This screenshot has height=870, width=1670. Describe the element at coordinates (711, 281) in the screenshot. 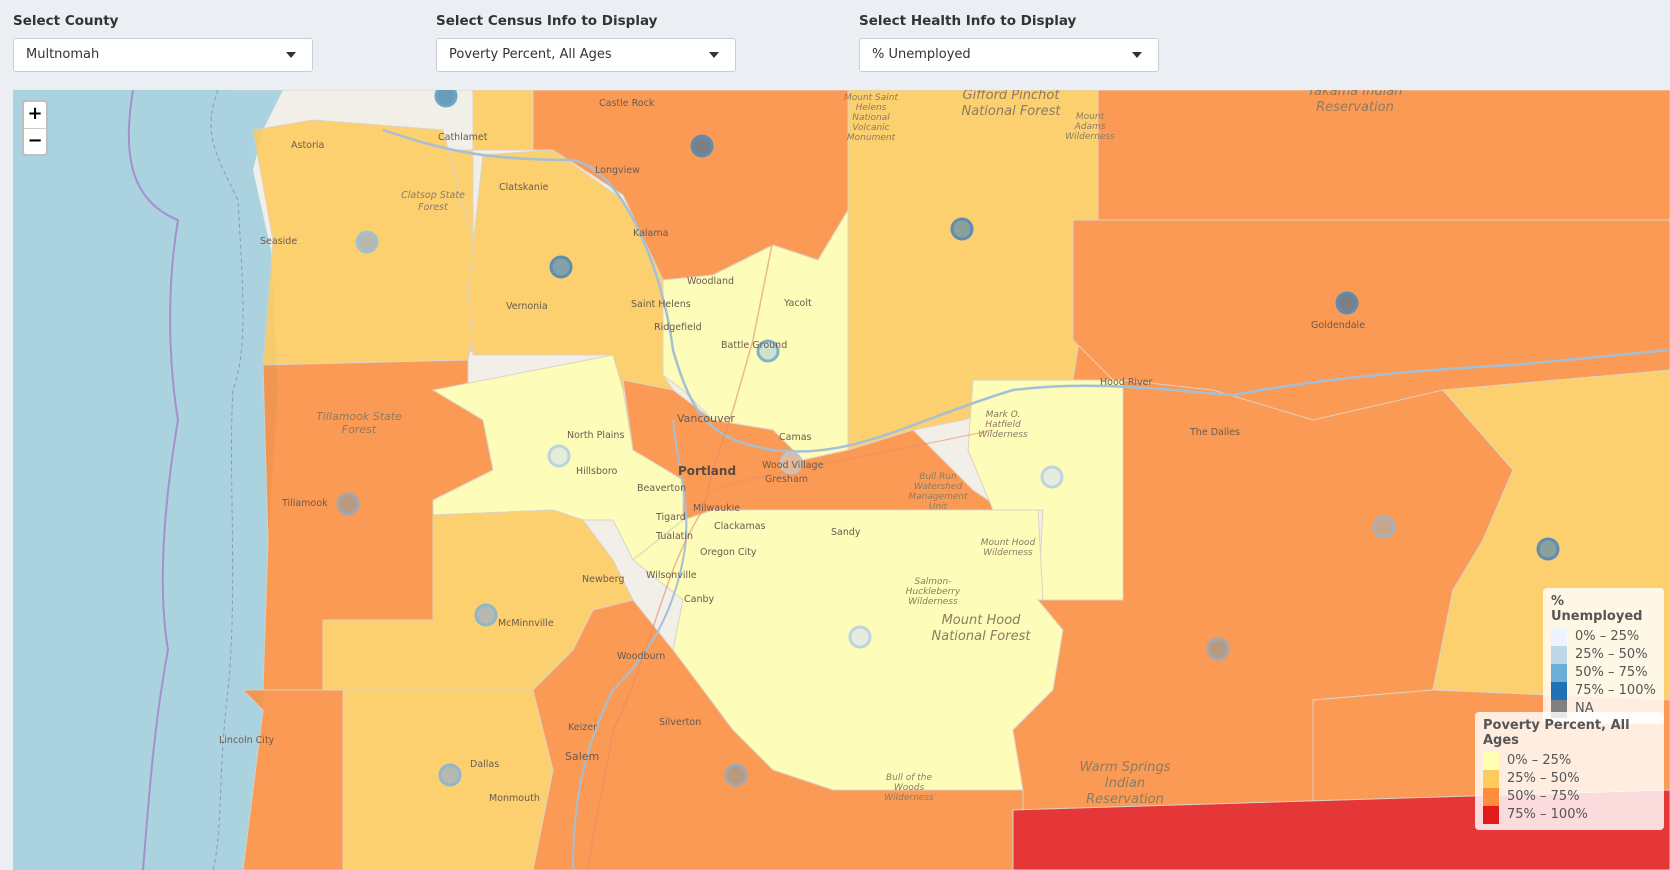

I see `place-label: Woodland` at that location.